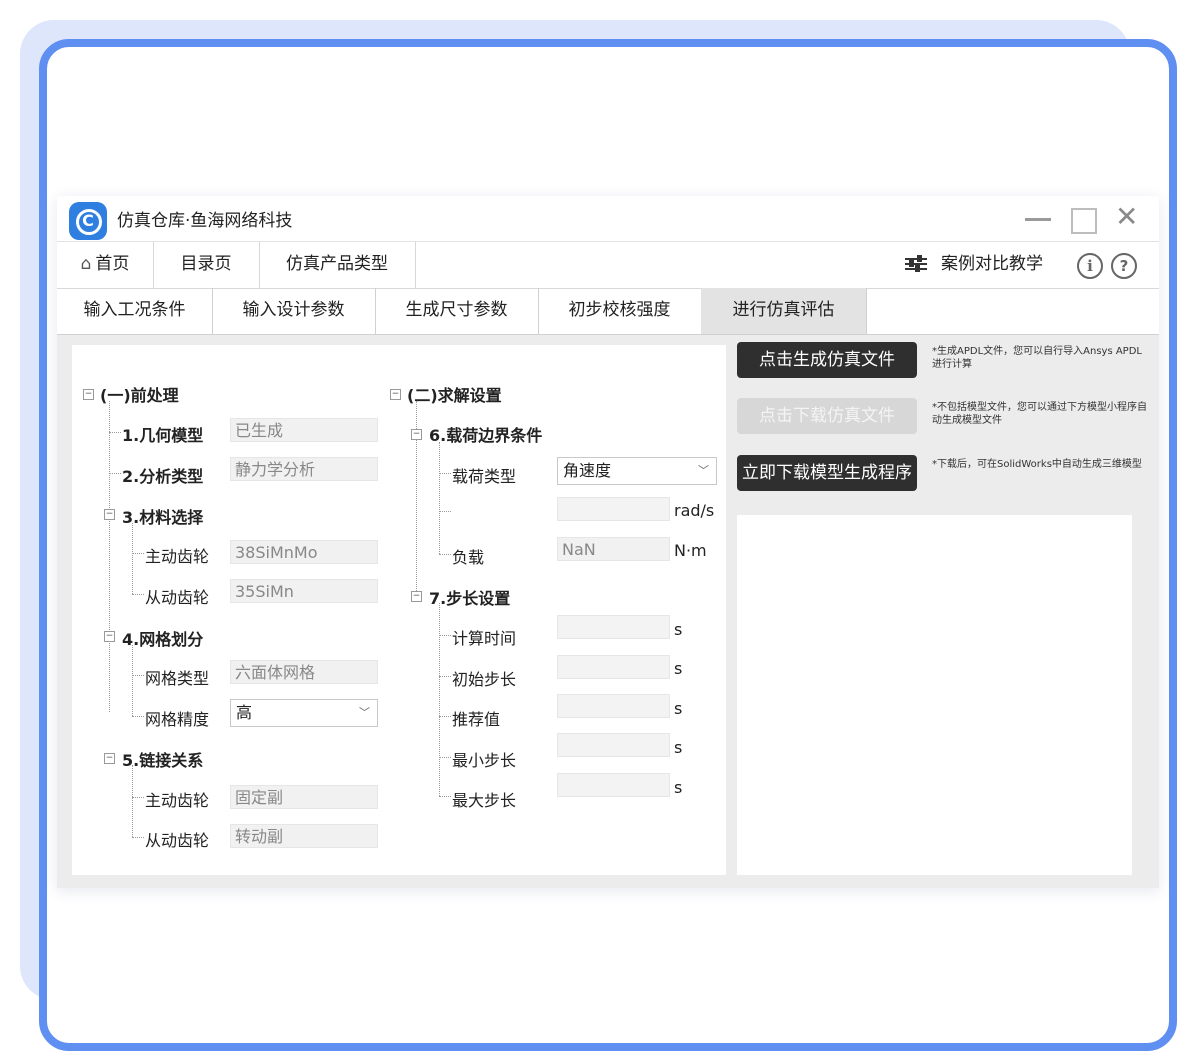 This screenshot has width=1190, height=1063. What do you see at coordinates (486, 435) in the screenshot?
I see `load-label: 6.载荷边界条件` at bounding box center [486, 435].